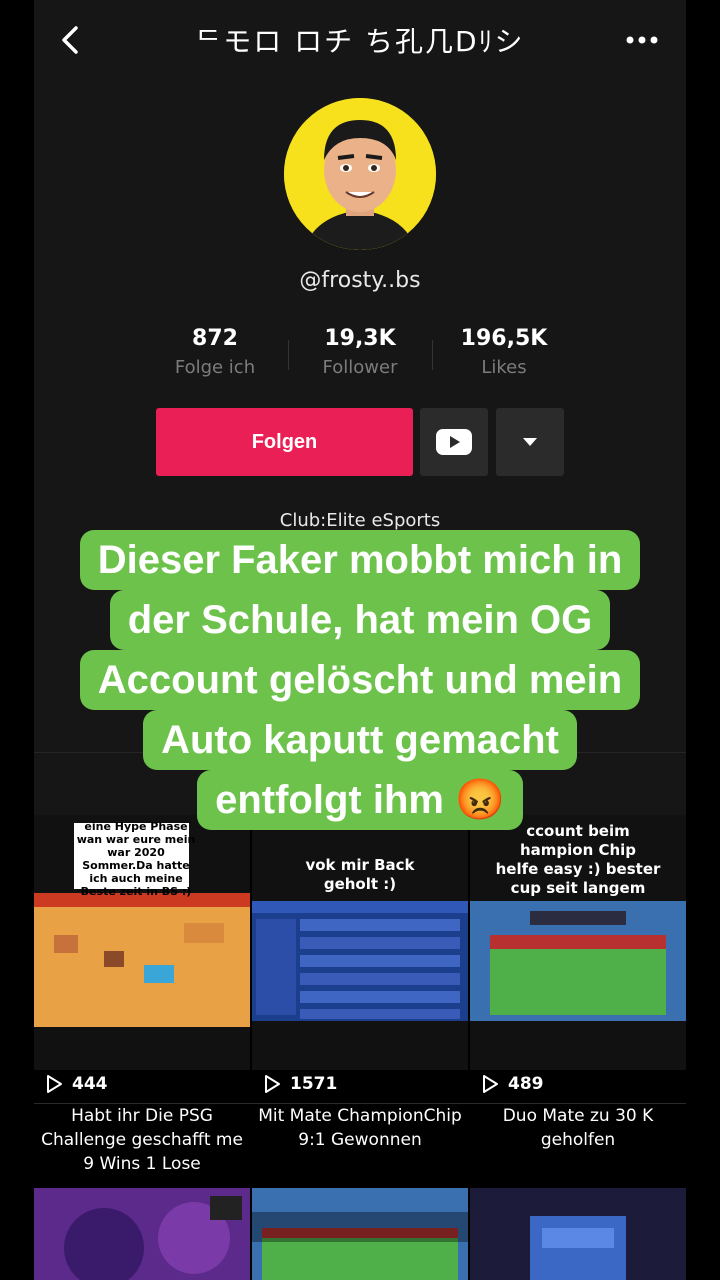 Image resolution: width=720 pixels, height=1280 pixels. Describe the element at coordinates (284, 442) in the screenshot. I see `follow-button: Folgen` at that location.